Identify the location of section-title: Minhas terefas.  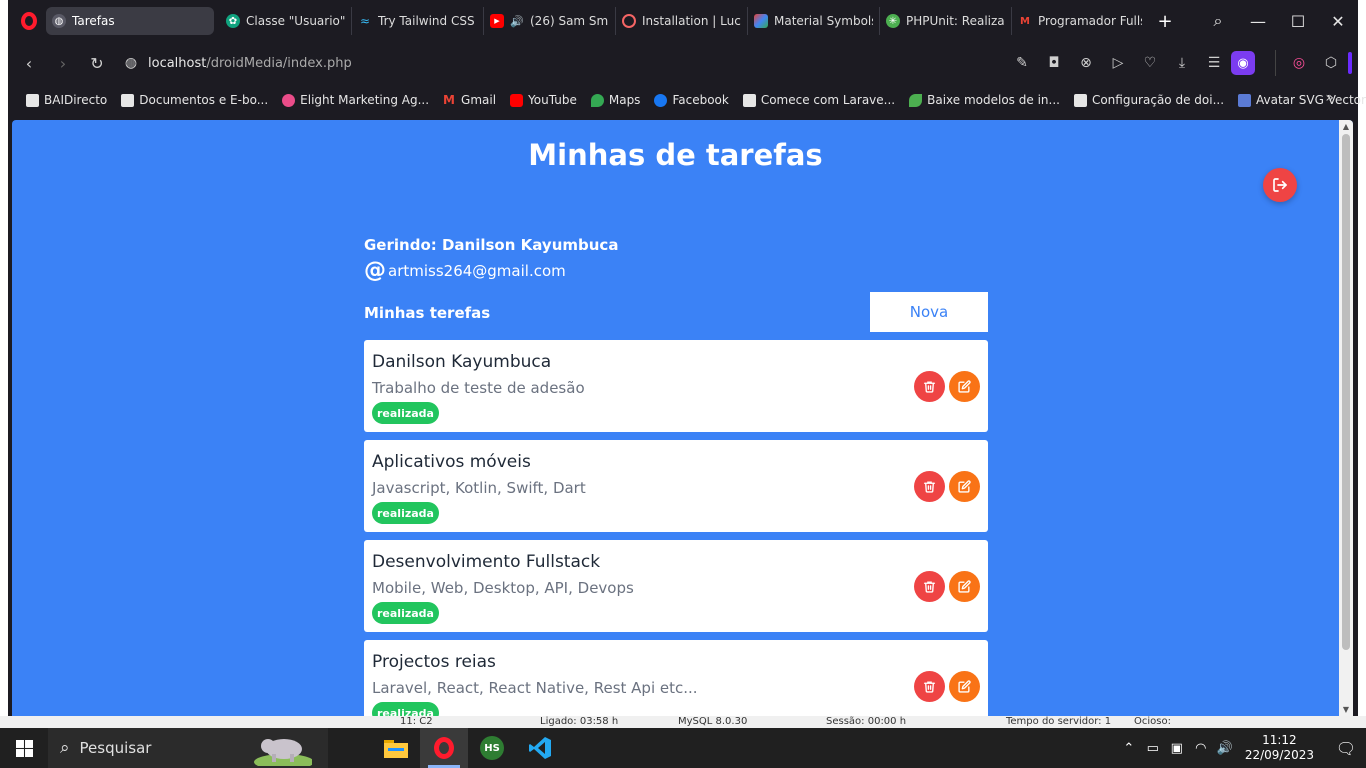
(427, 313).